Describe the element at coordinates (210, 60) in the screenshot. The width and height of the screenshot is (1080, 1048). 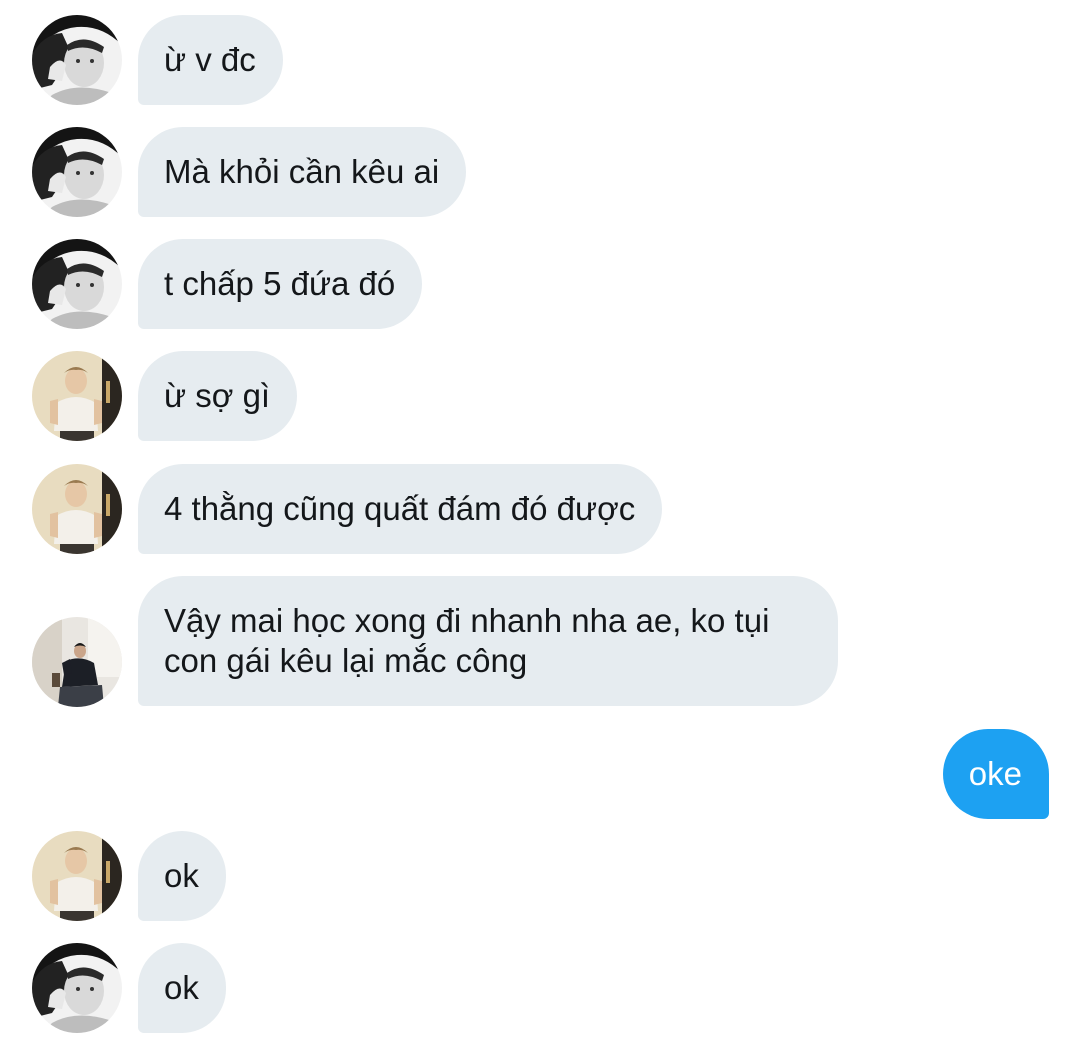
I see `message-bubble: ừ v đc` at that location.